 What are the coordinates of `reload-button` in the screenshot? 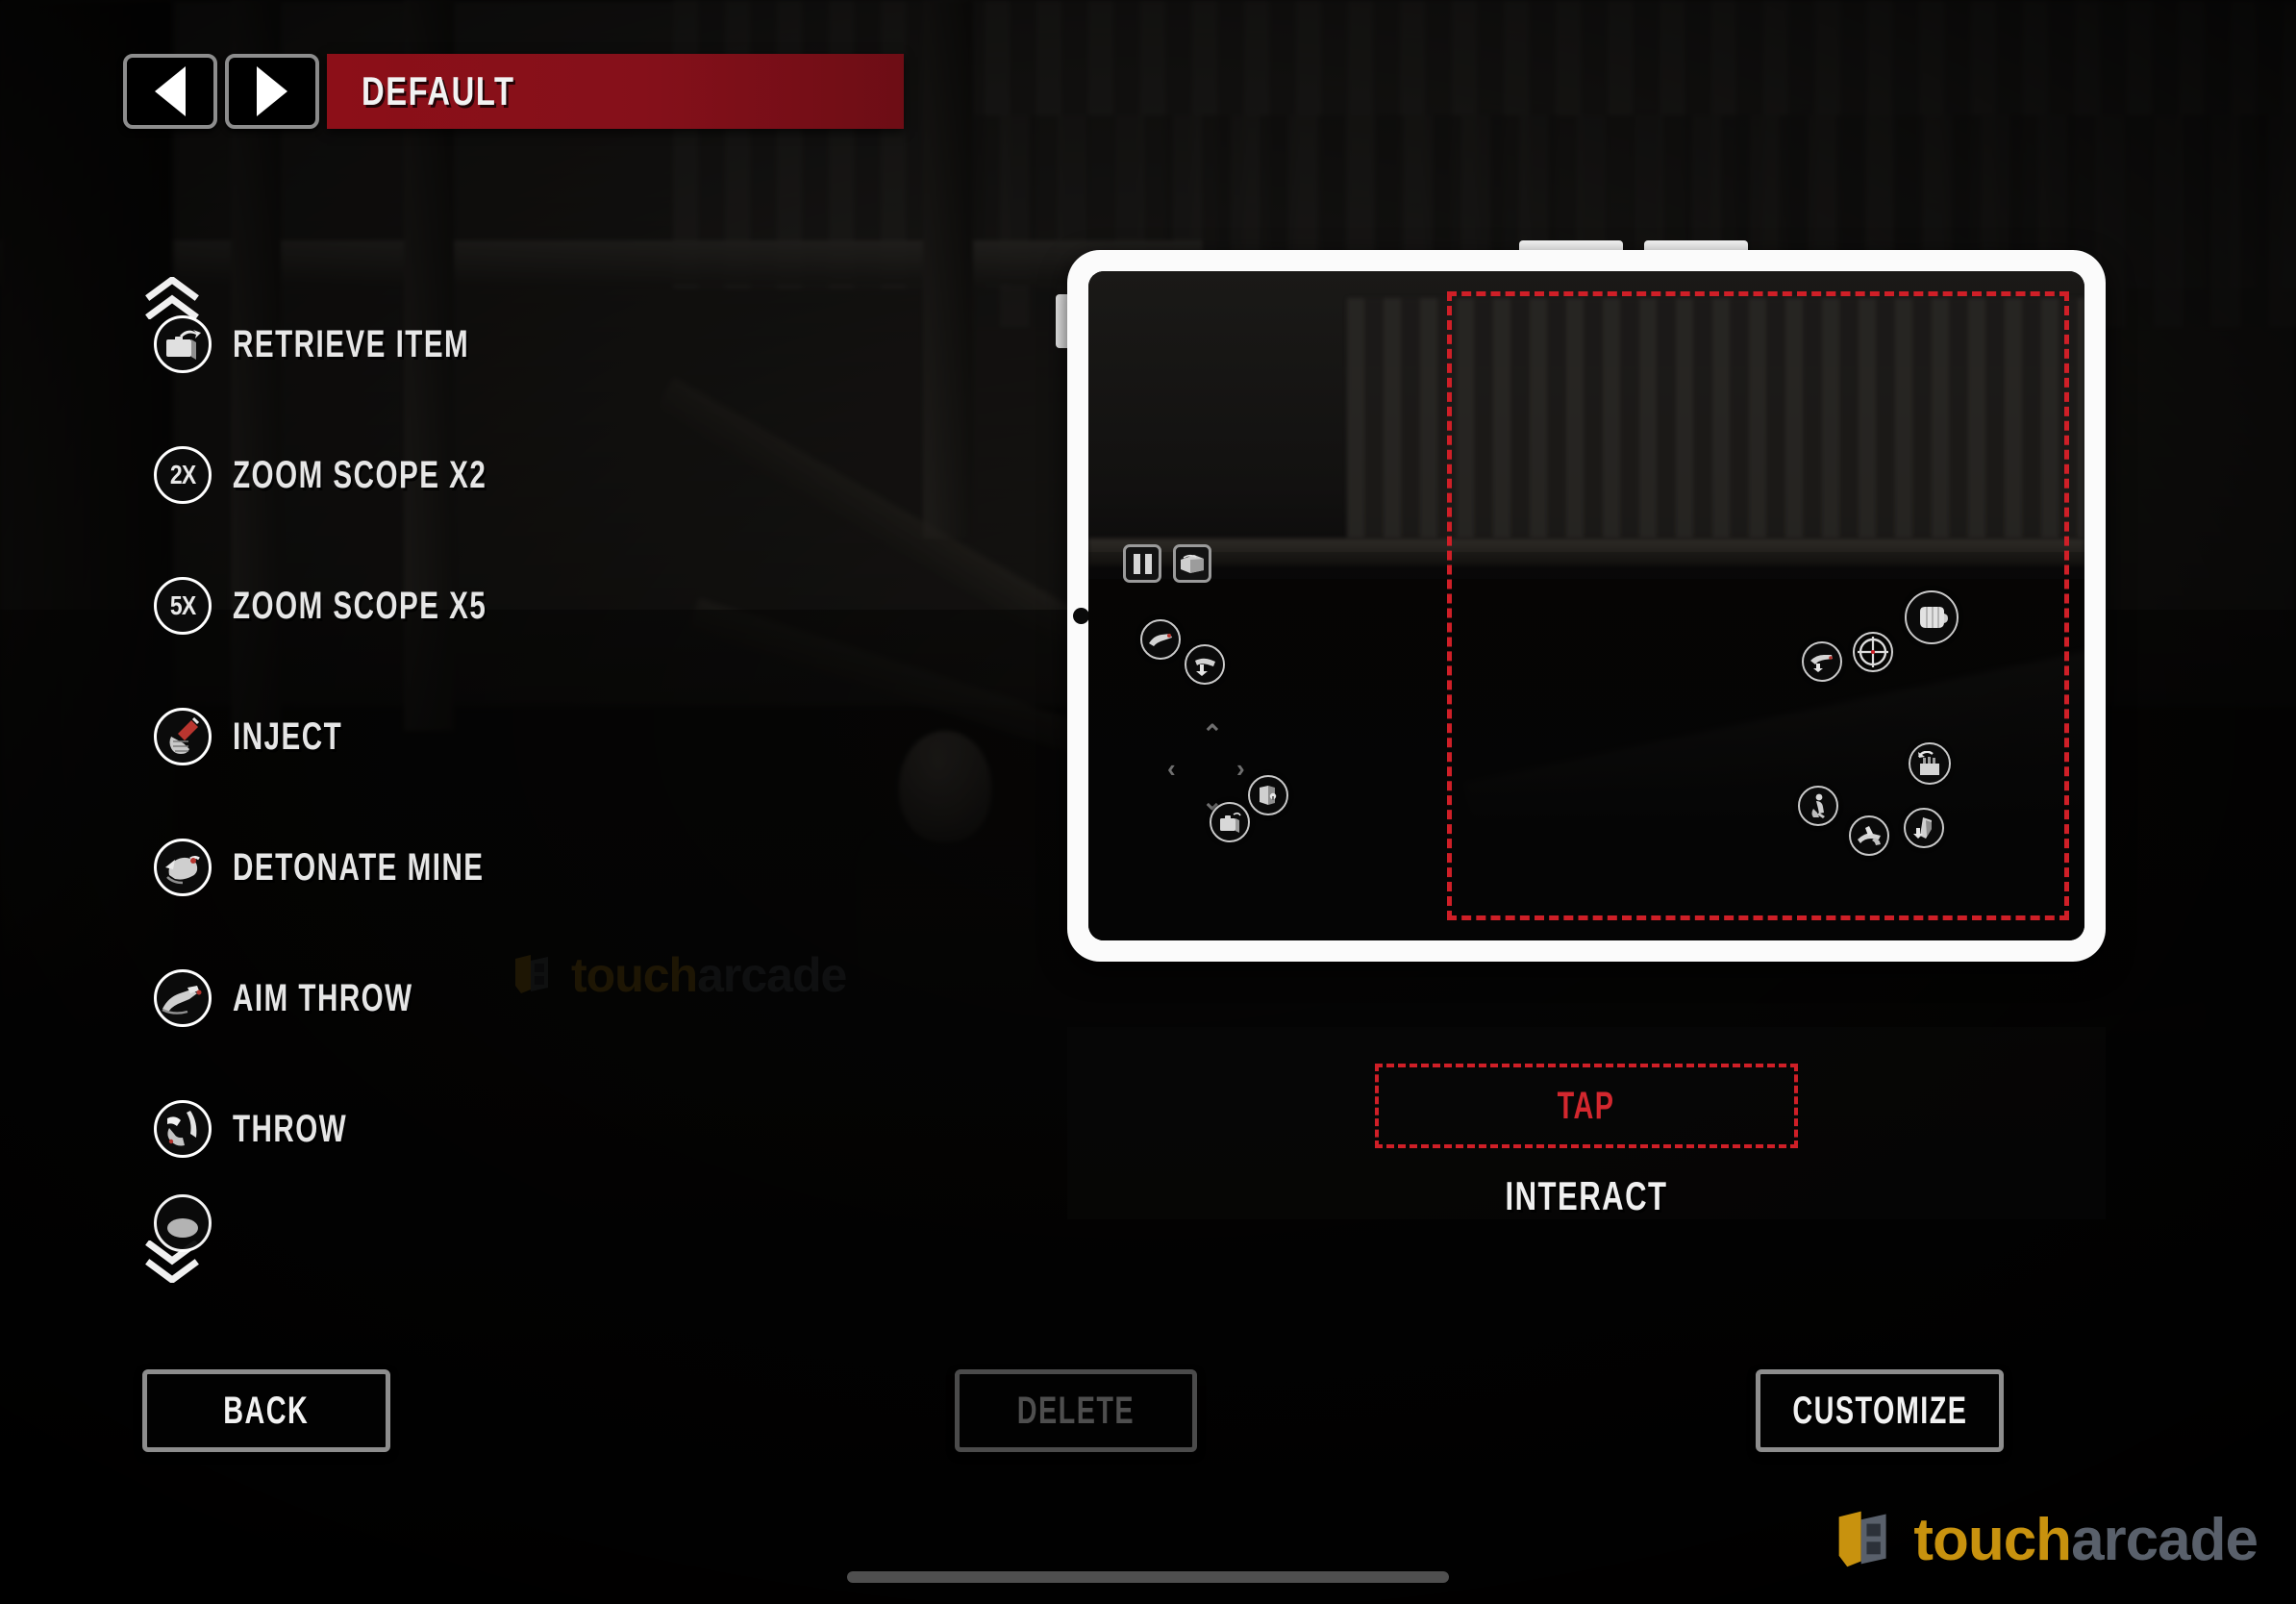 It's located at (1930, 763).